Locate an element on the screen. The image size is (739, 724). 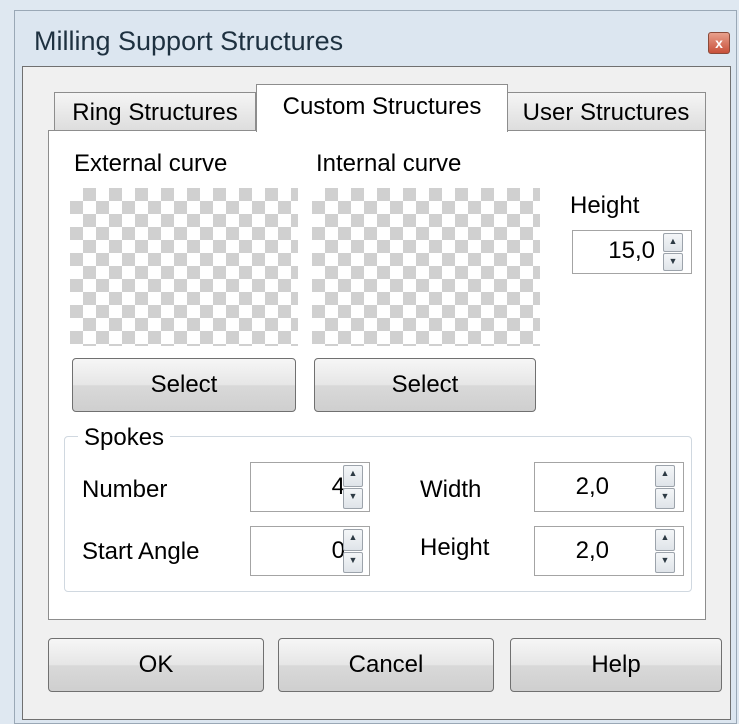
number-spin-buttons: ▲ ▼ is located at coordinates (353, 487).